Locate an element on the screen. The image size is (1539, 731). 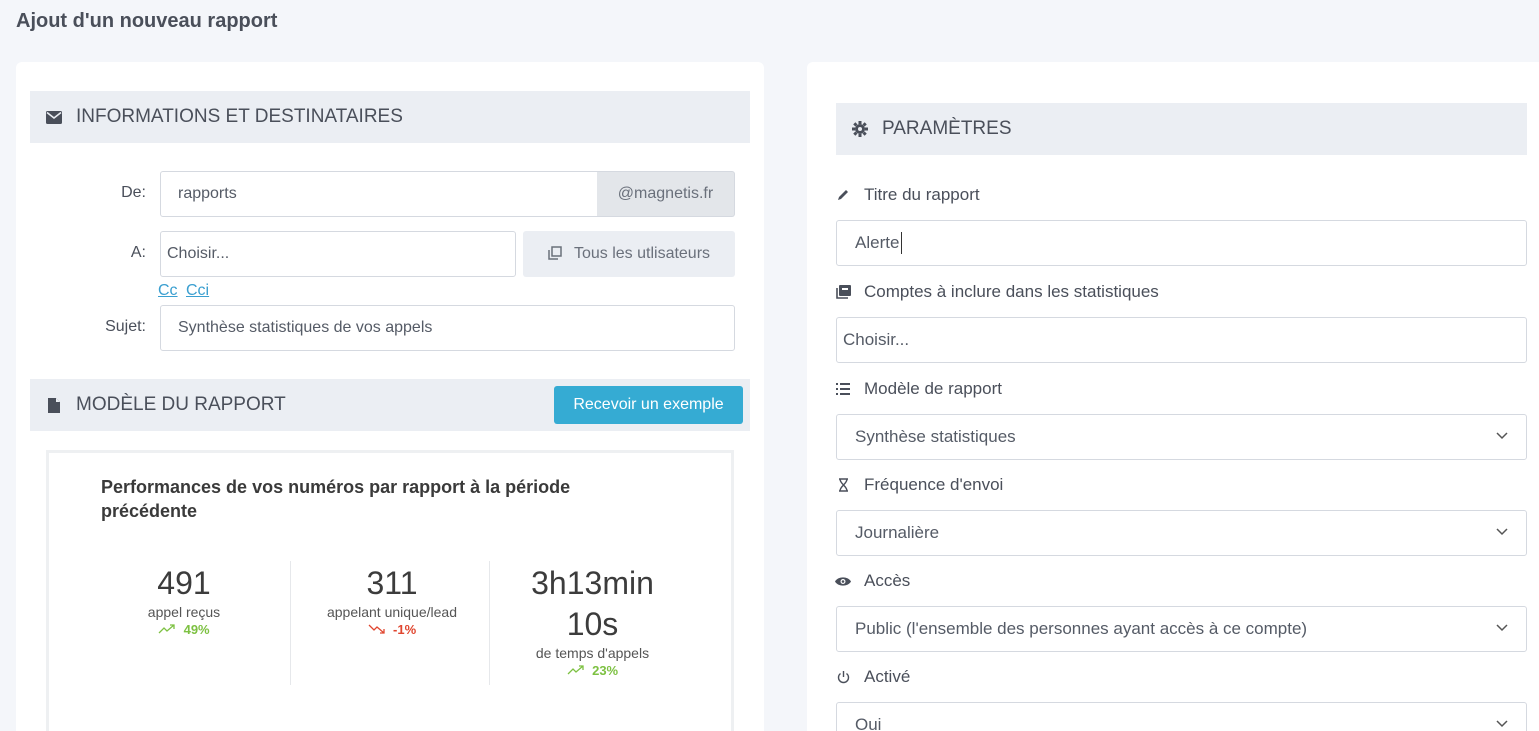
report-title-label-text: Titre du rapport is located at coordinates (922, 194).